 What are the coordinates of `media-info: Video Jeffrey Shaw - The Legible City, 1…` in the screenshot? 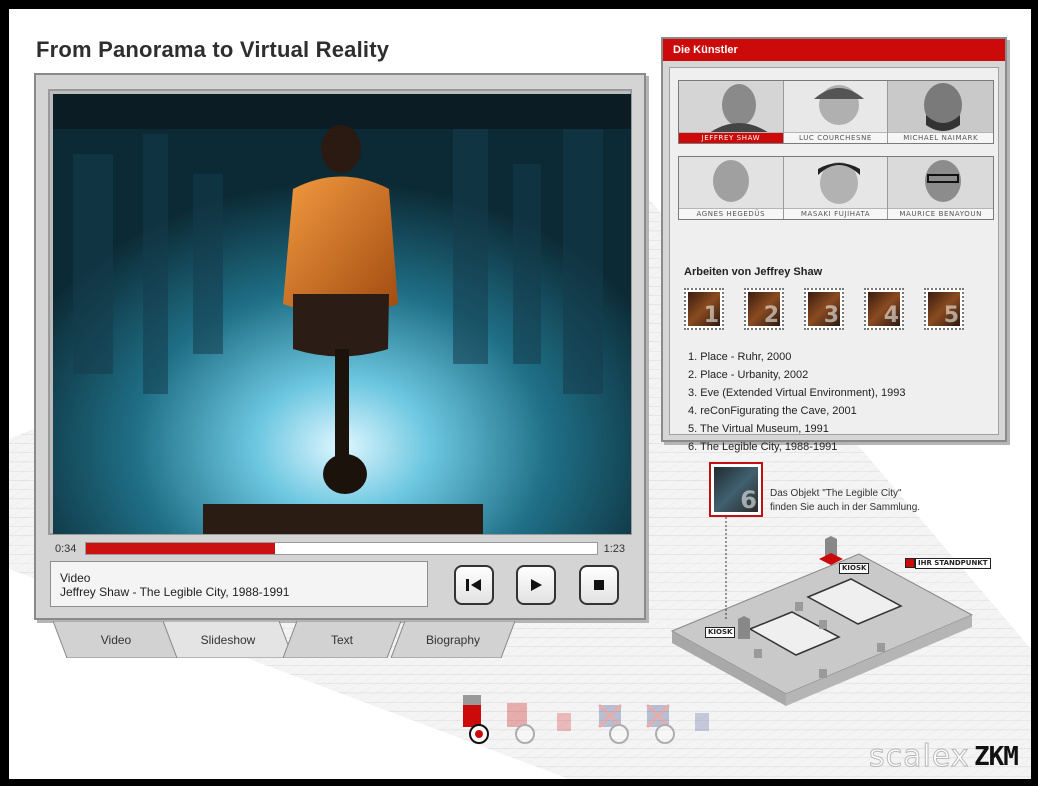 It's located at (239, 584).